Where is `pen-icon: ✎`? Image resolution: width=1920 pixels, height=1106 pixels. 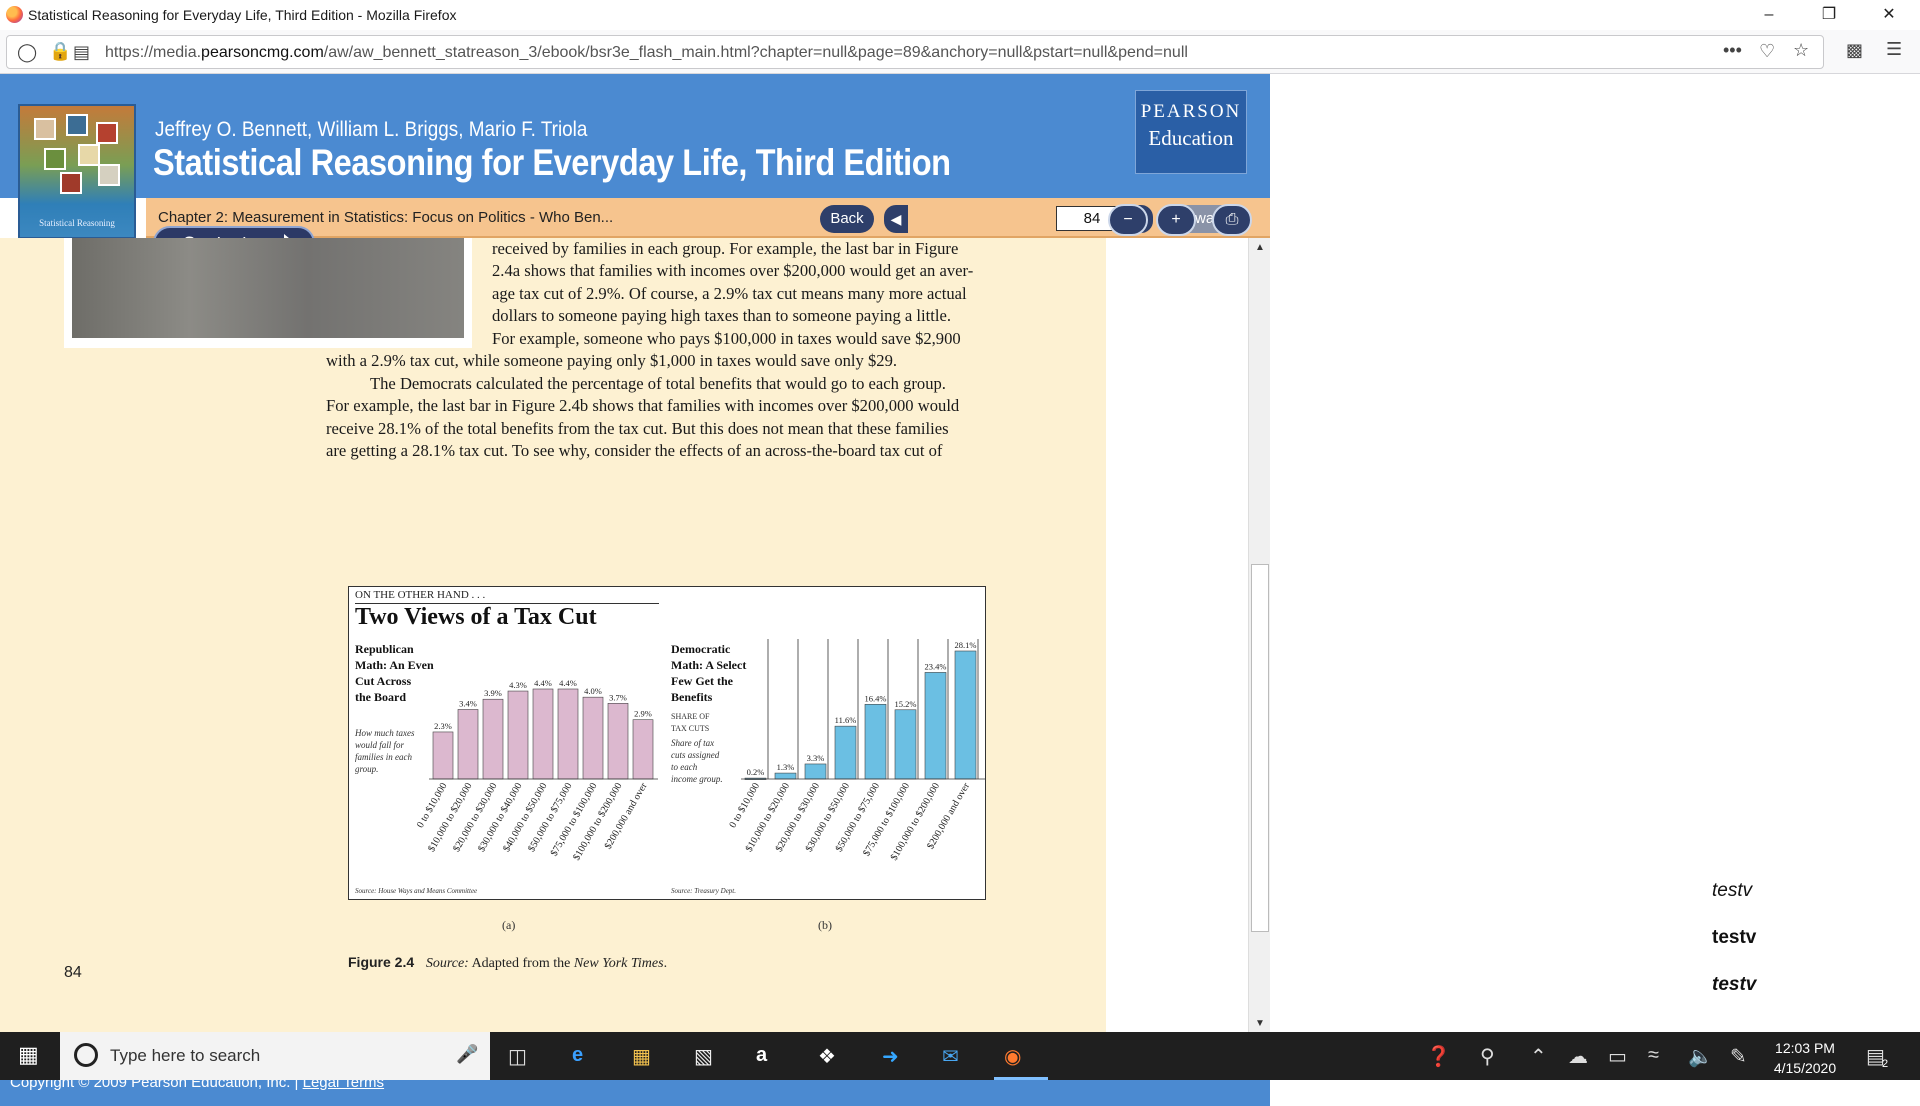 pen-icon: ✎ is located at coordinates (1738, 1056).